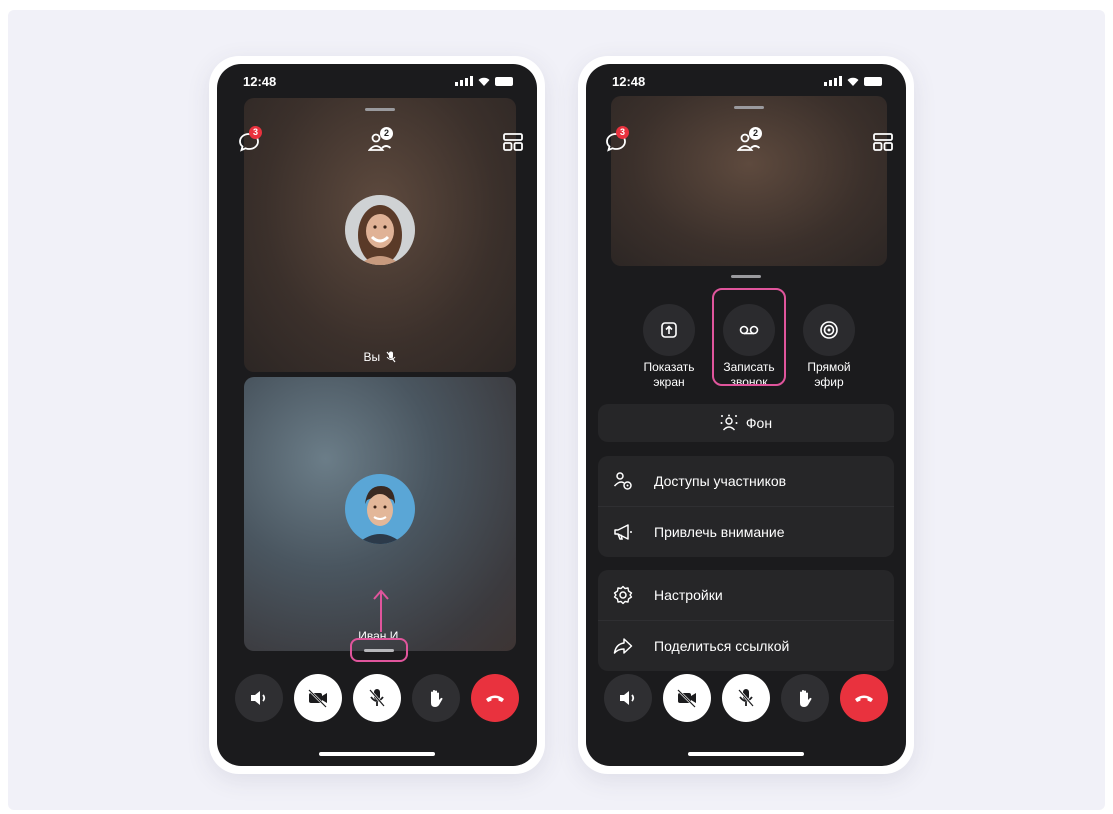  Describe the element at coordinates (722, 646) in the screenshot. I see `menu-item-label: Поделиться ссылкой` at that location.